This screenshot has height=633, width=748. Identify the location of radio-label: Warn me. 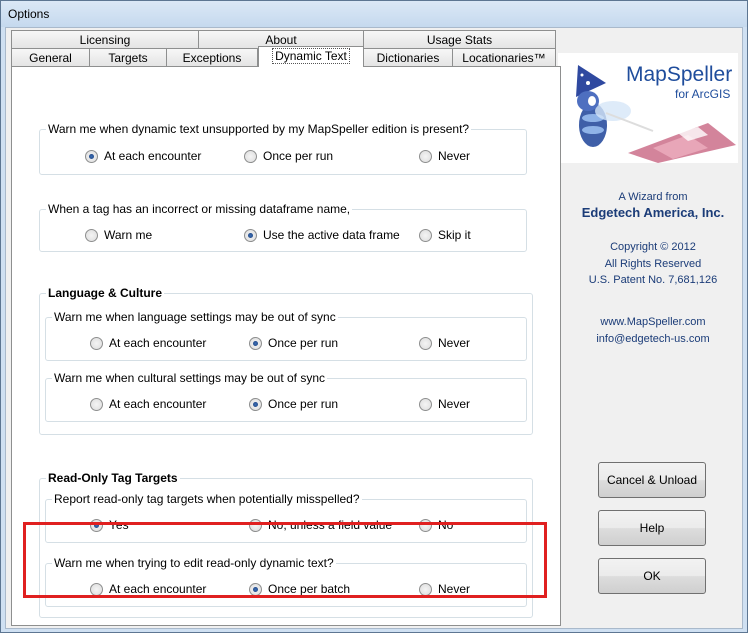
(128, 235).